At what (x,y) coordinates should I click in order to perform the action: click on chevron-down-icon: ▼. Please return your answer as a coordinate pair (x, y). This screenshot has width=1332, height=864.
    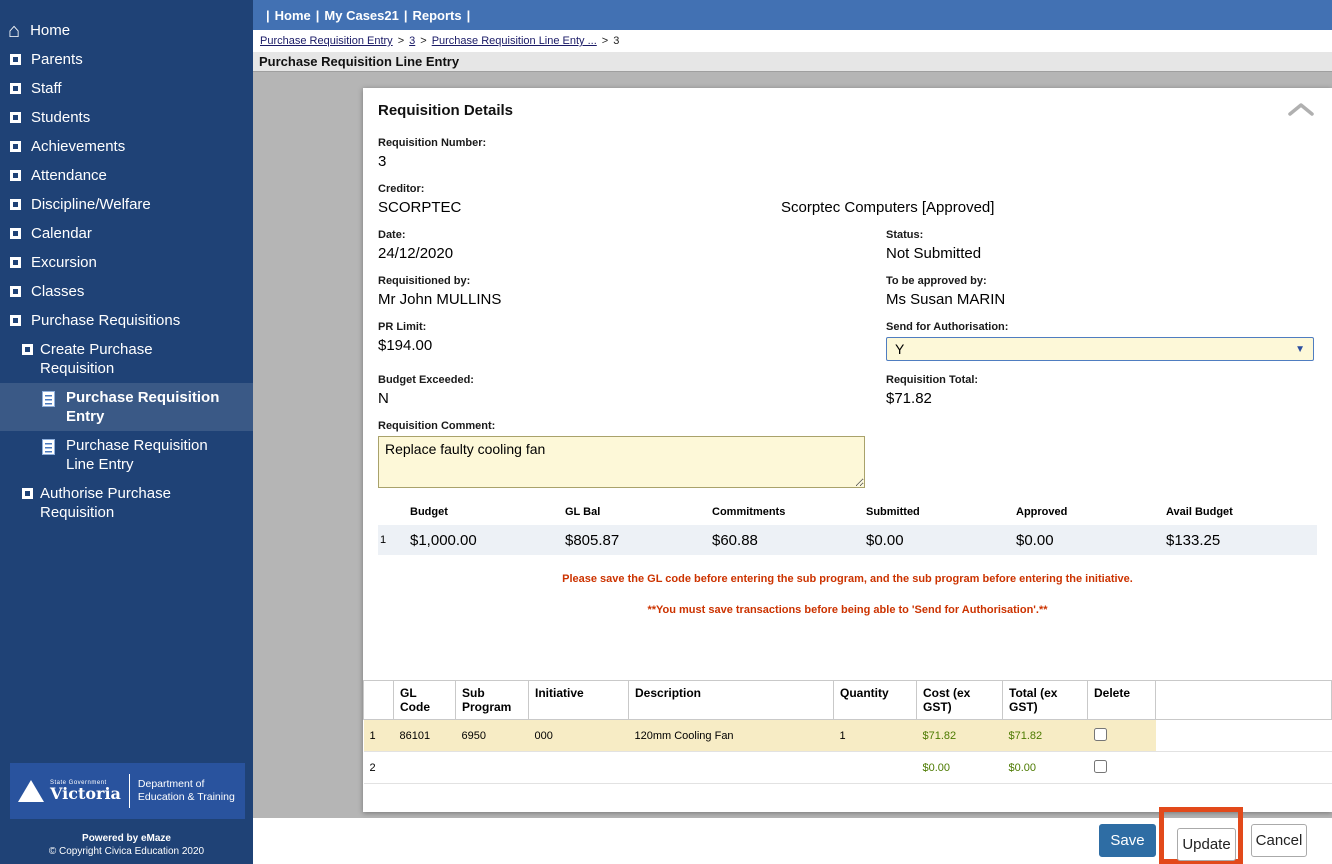
    Looking at the image, I should click on (1300, 349).